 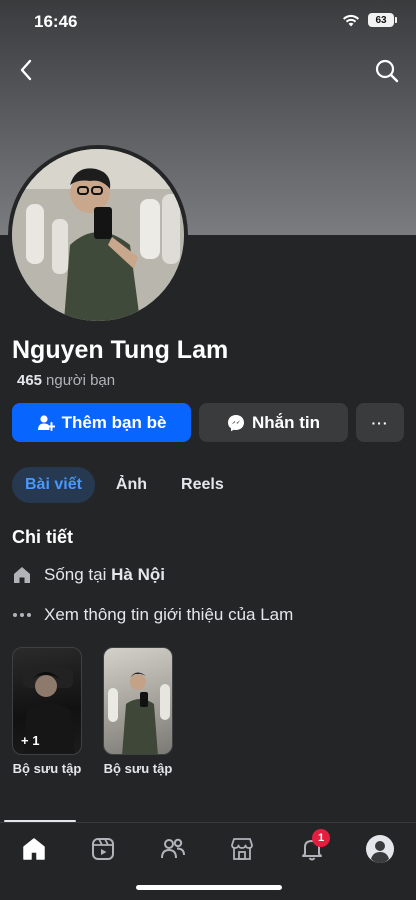 I want to click on lives-in-row: Sống tại Hà Nội, so click(x=88, y=575).